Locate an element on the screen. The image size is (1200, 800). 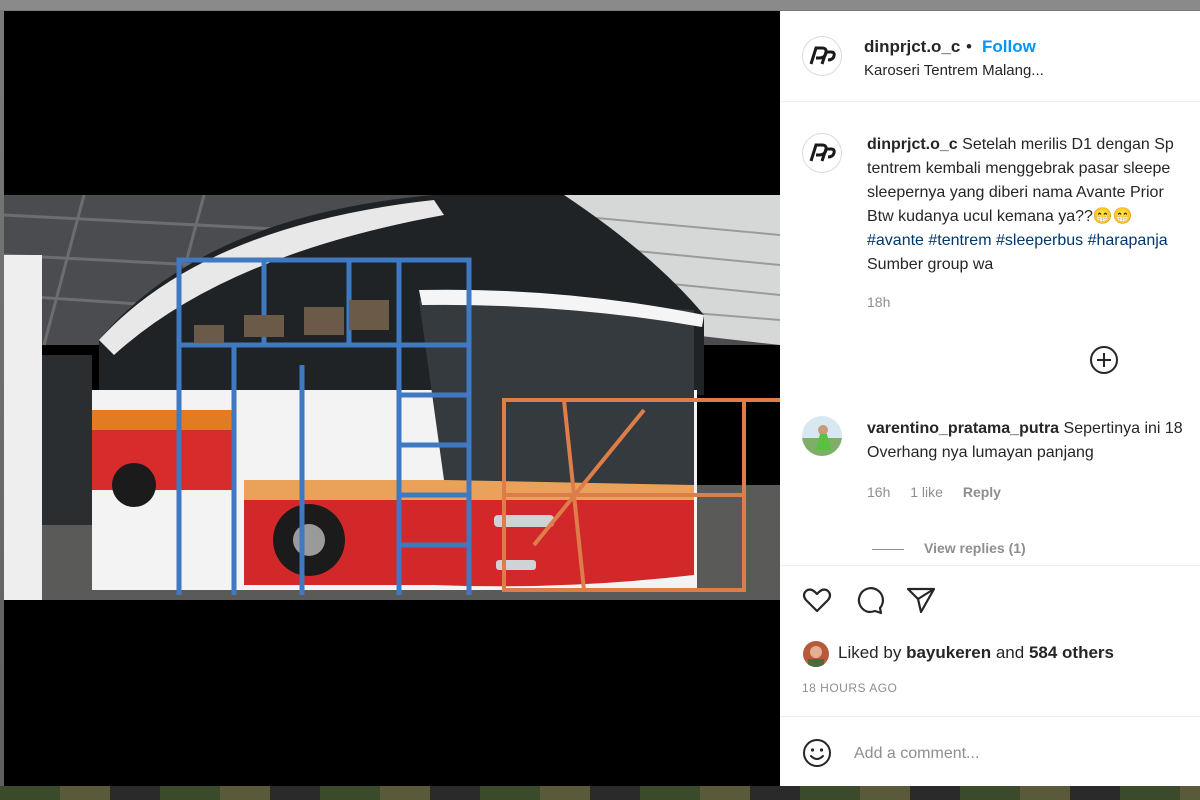
caption-avatar is located at coordinates (822, 153).